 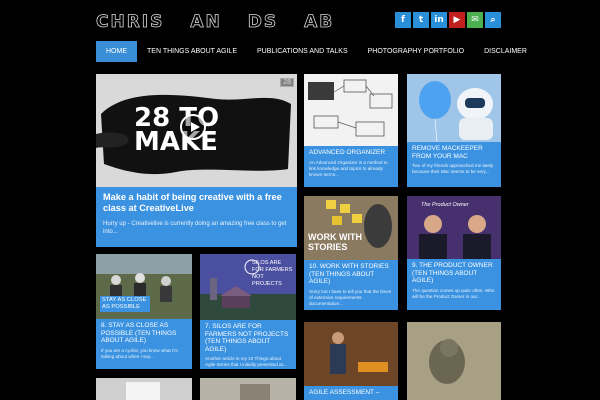 I want to click on featured-image: 28 TO MAKE 28, so click(x=196, y=130).